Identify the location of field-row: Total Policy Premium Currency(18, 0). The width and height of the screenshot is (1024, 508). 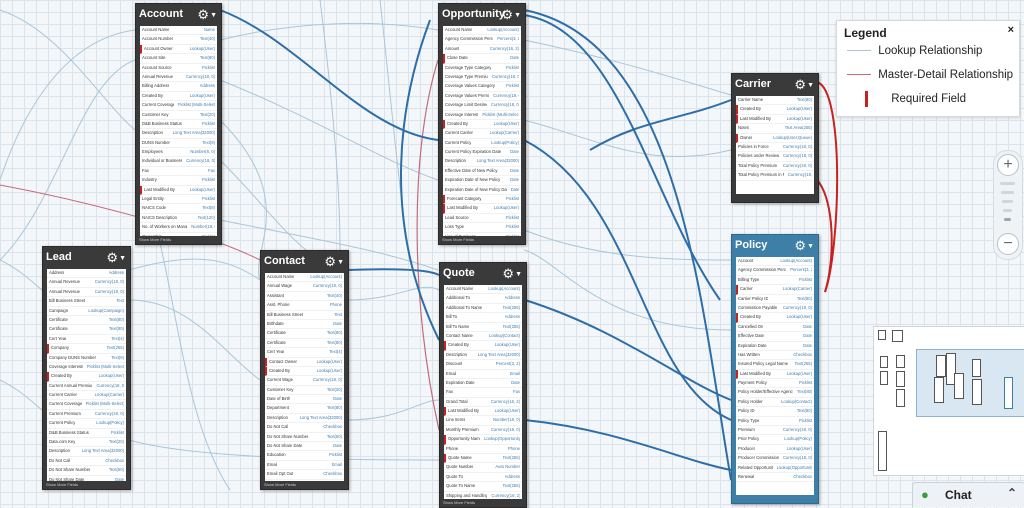
(775, 167).